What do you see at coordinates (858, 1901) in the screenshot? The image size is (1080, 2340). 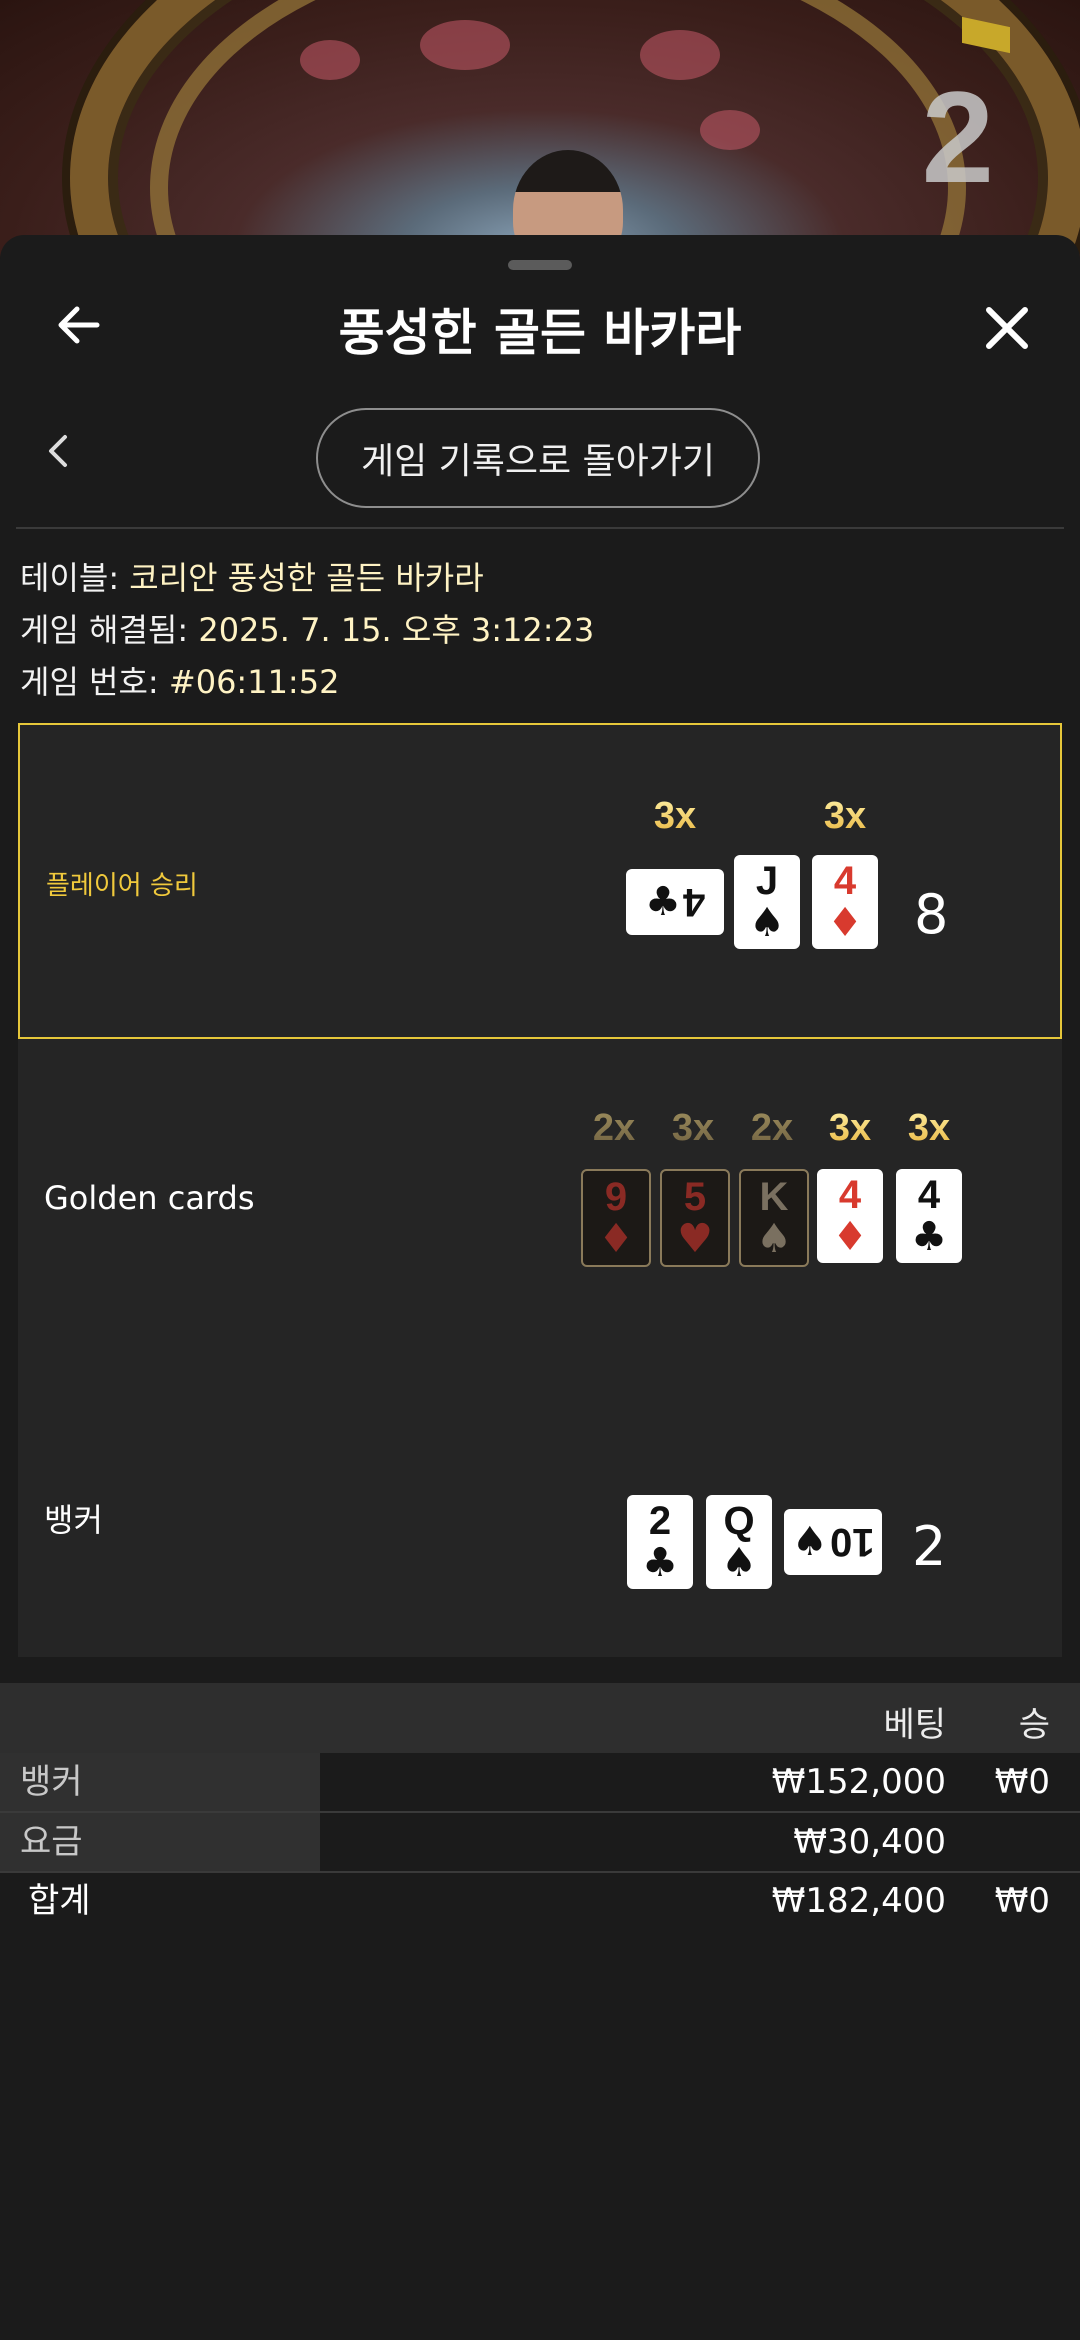 I see `total-bet: ₩182,400` at bounding box center [858, 1901].